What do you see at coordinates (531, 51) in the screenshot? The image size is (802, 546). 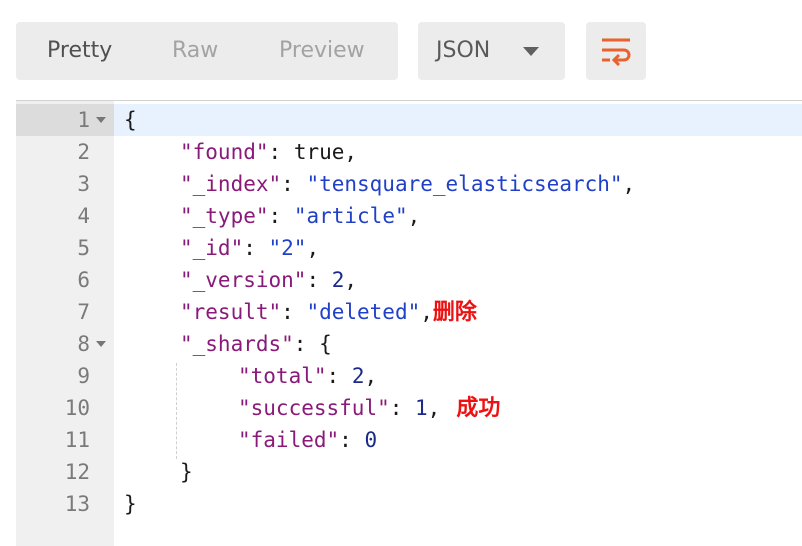 I see `chevron-down-icon` at bounding box center [531, 51].